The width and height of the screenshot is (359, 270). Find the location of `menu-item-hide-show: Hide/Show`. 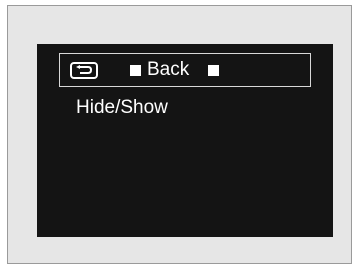

menu-item-hide-show: Hide/Show is located at coordinates (122, 108).